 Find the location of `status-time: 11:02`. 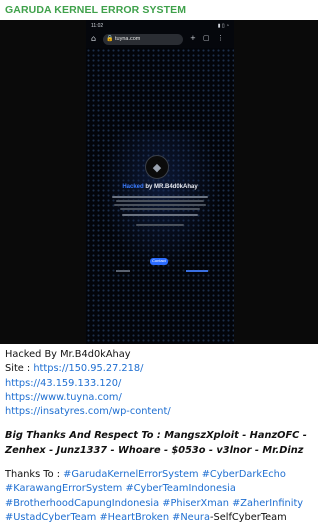

status-time: 11:02 is located at coordinates (97, 26).